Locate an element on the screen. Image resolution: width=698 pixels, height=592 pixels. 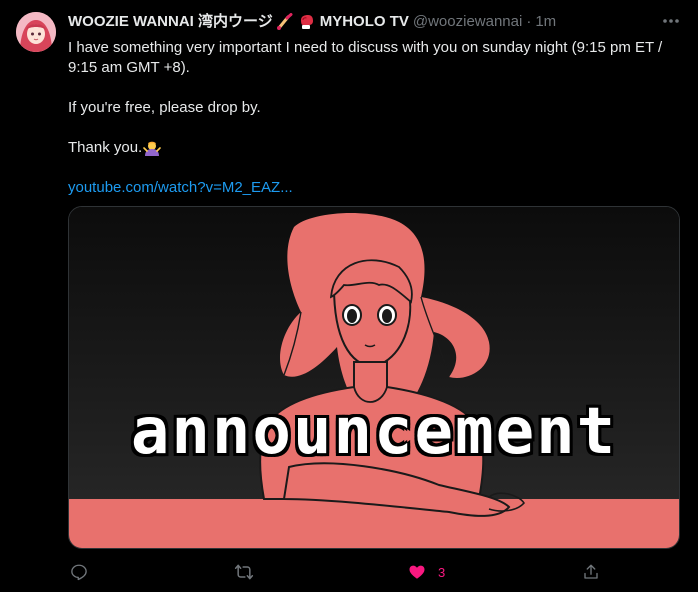
retweet-button is located at coordinates (244, 572).